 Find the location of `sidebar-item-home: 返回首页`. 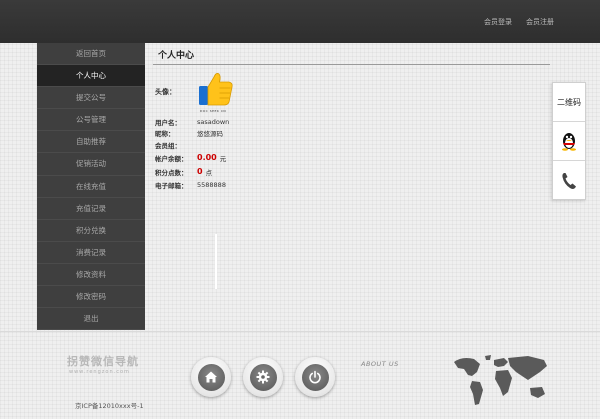

sidebar-item-home: 返回首页 is located at coordinates (91, 54).